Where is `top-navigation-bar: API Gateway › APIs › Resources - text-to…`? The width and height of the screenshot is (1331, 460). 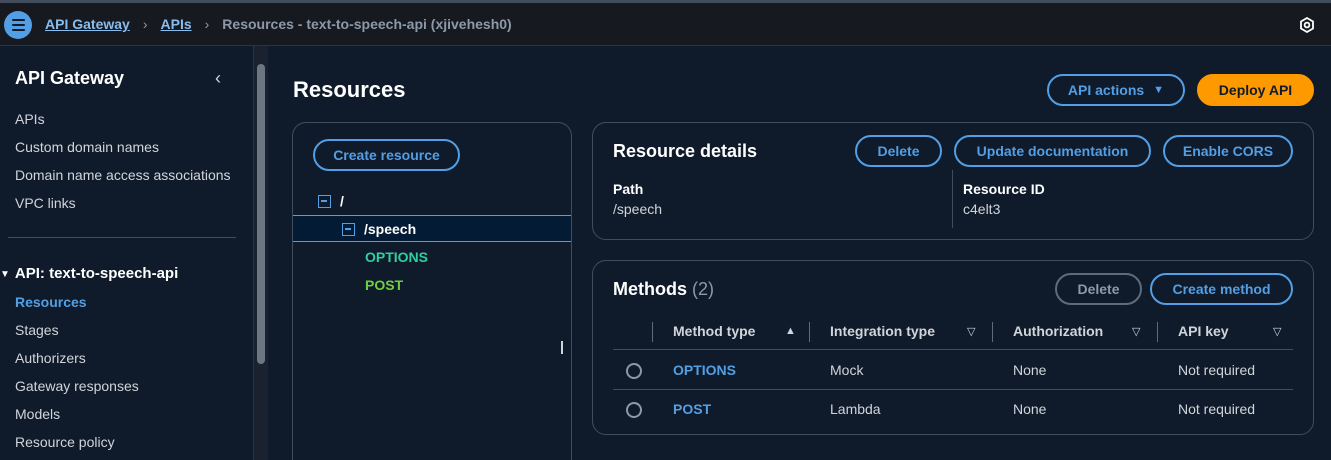 top-navigation-bar: API Gateway › APIs › Resources - text-to… is located at coordinates (665, 23).